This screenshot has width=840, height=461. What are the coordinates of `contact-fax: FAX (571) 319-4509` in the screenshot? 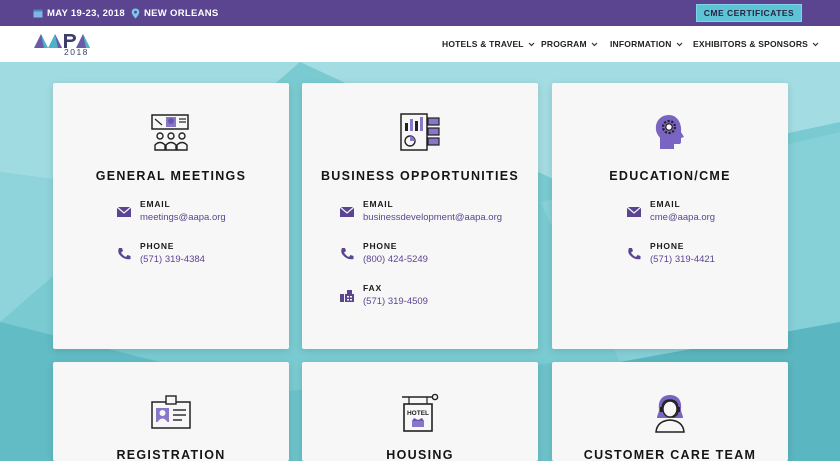 It's located at (383, 295).